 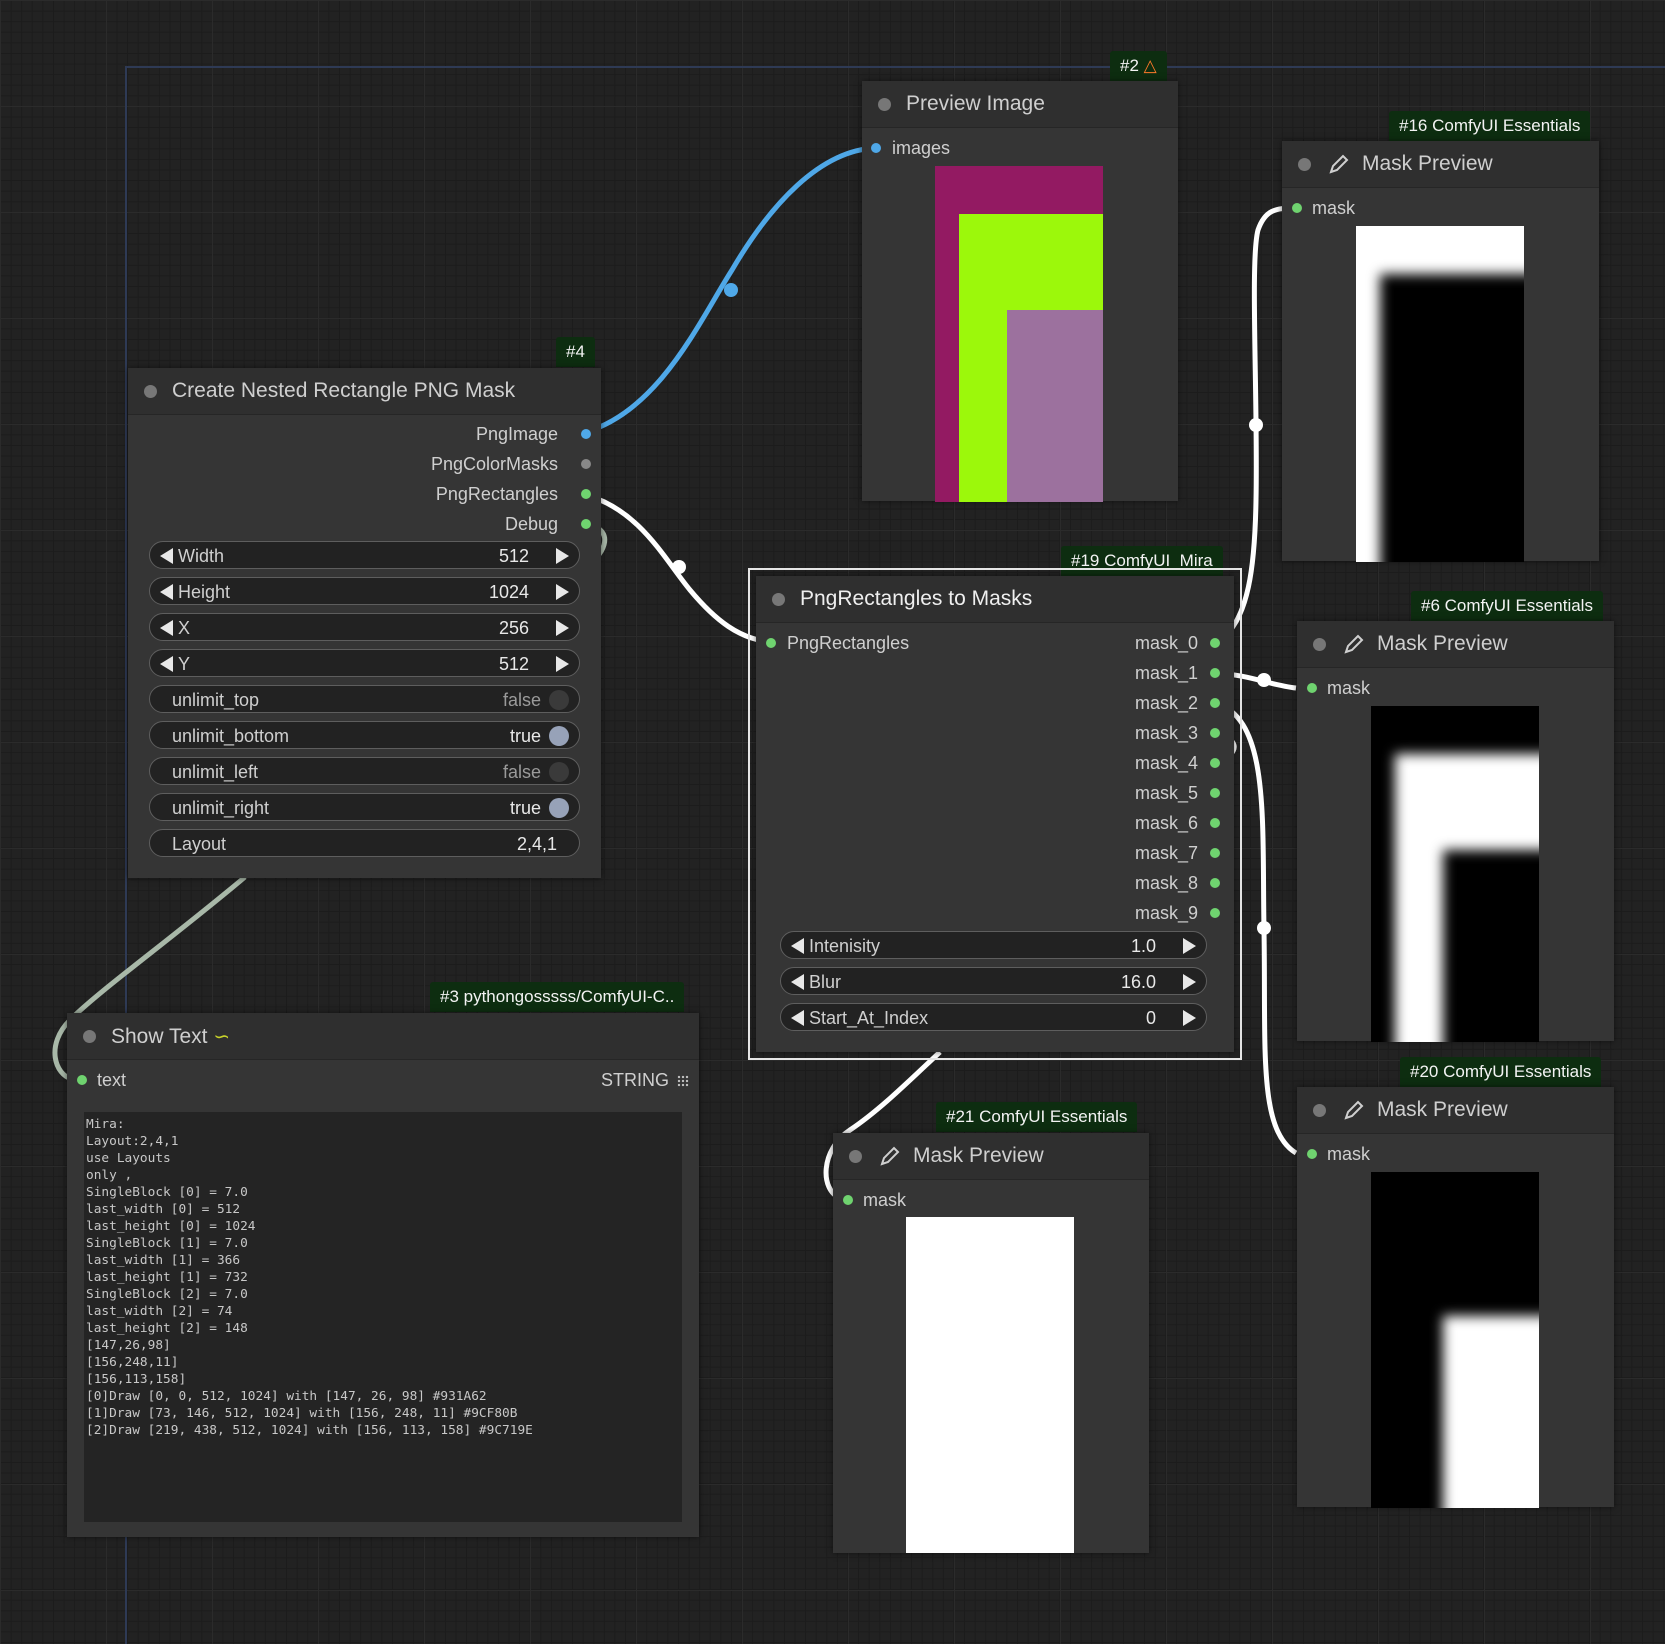 I want to click on blur-number-widget: Blur 16.0, so click(x=993, y=981).